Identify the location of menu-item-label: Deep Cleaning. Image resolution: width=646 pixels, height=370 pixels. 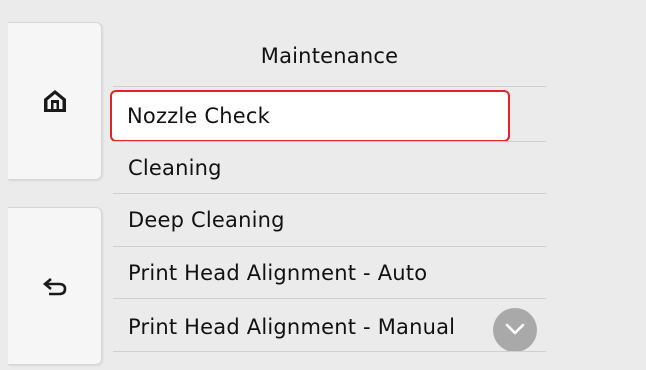
(206, 219).